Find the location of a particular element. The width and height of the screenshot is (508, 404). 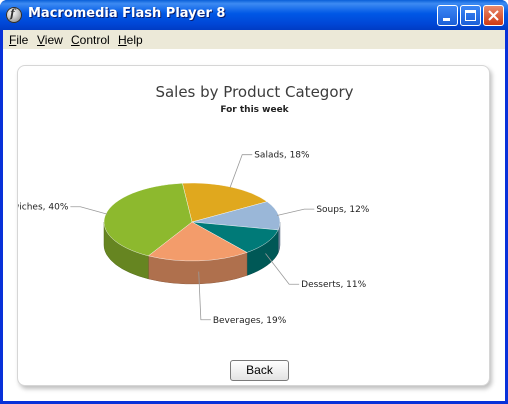

menu-control: Control is located at coordinates (90, 40).